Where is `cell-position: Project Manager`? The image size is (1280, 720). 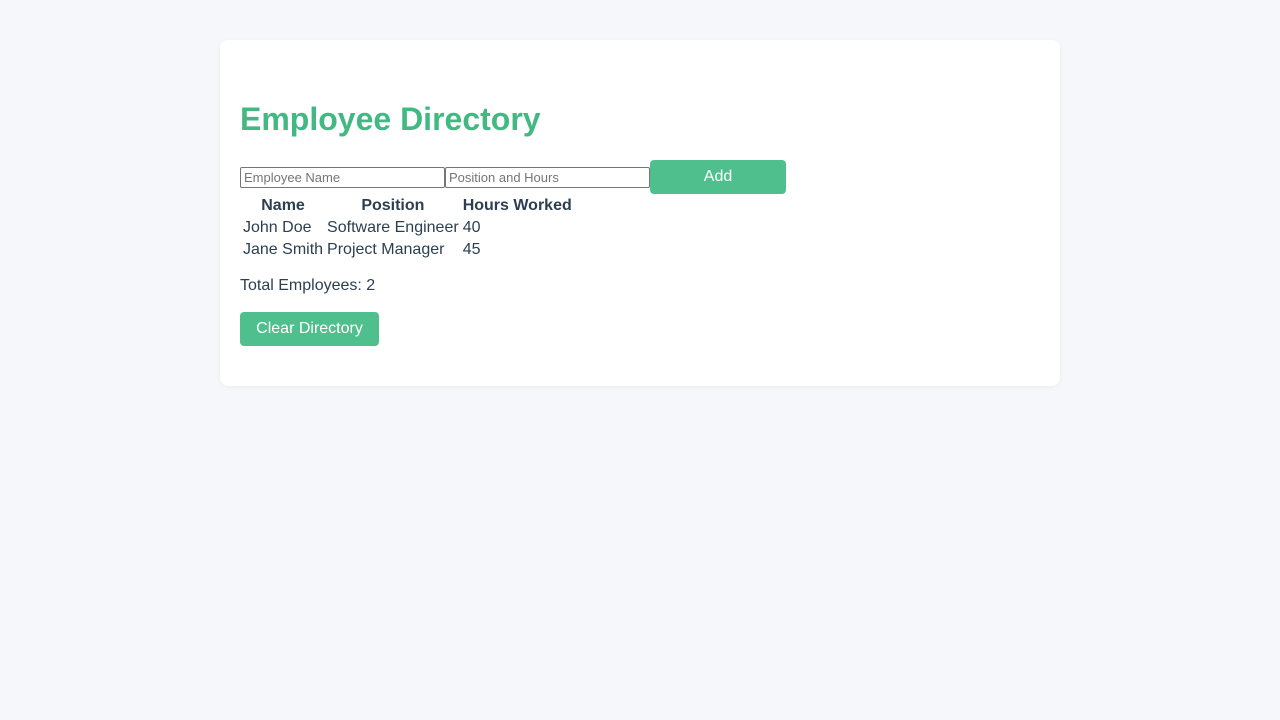 cell-position: Project Manager is located at coordinates (386, 249).